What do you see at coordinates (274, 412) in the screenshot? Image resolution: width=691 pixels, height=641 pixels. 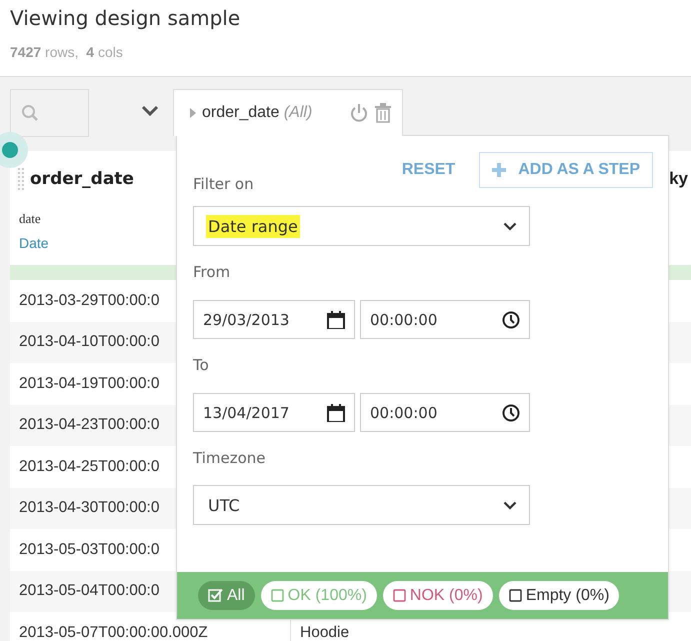 I see `date-field: 13/04/2017` at bounding box center [274, 412].